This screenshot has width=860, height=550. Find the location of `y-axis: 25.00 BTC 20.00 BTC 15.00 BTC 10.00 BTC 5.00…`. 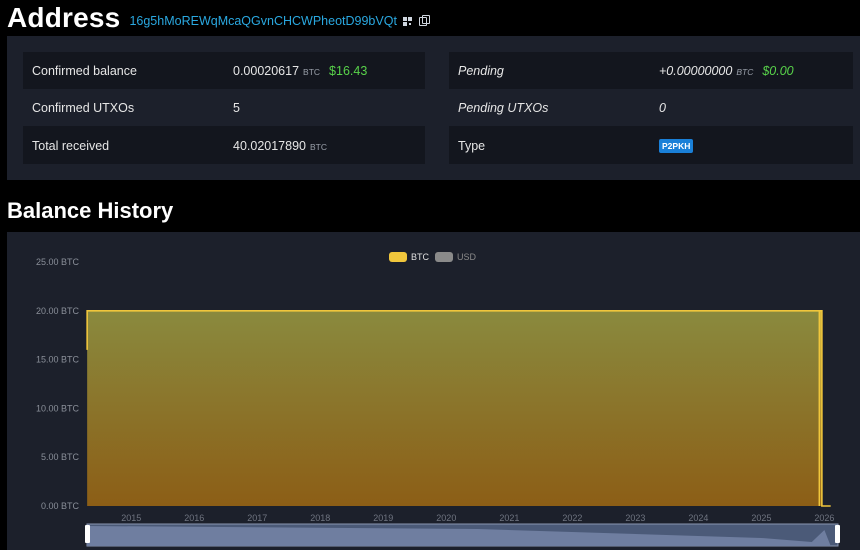

y-axis: 25.00 BTC 20.00 BTC 15.00 BTC 10.00 BTC 5.00… is located at coordinates (58, 384).